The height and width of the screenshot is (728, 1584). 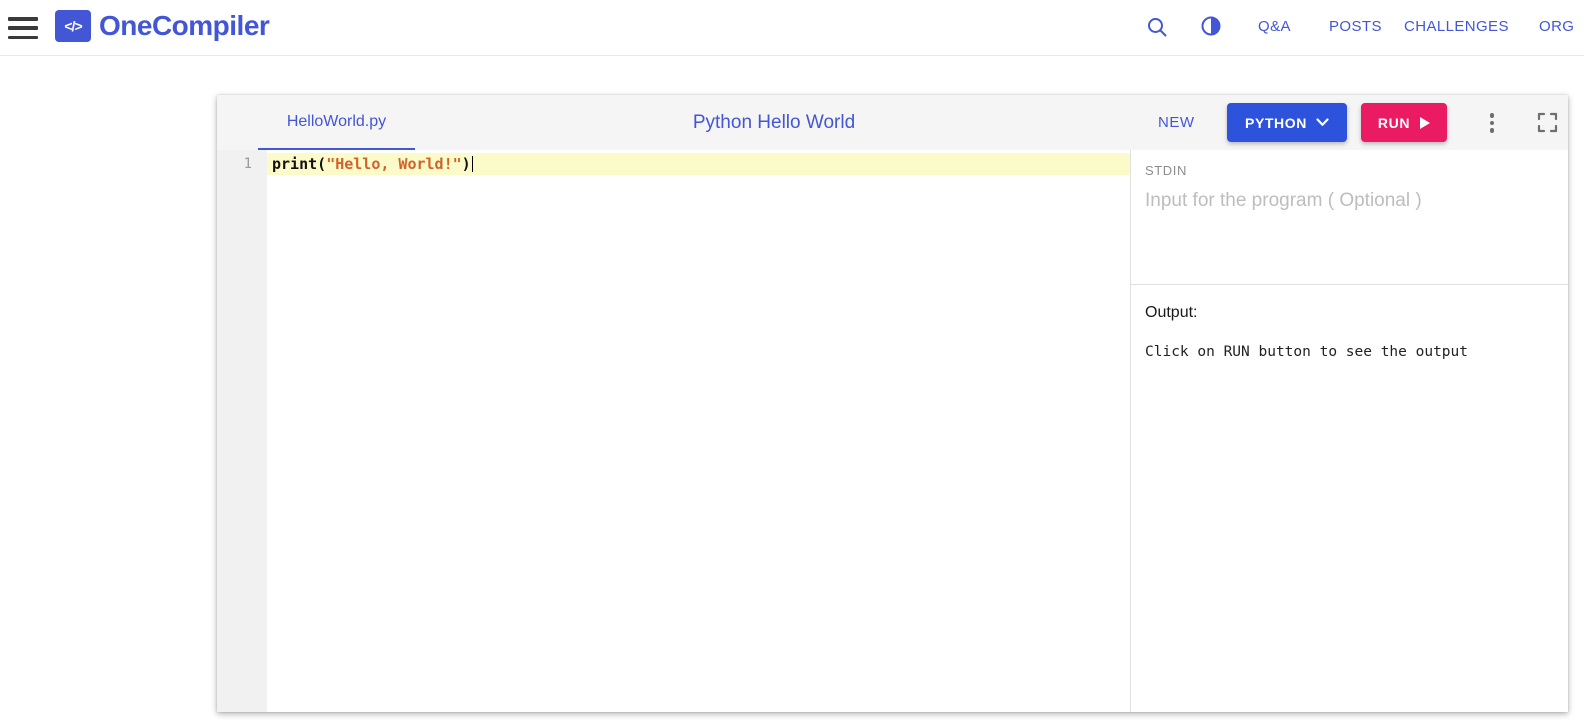 I want to click on code-line-1: print("Hello, World!"), so click(x=373, y=164).